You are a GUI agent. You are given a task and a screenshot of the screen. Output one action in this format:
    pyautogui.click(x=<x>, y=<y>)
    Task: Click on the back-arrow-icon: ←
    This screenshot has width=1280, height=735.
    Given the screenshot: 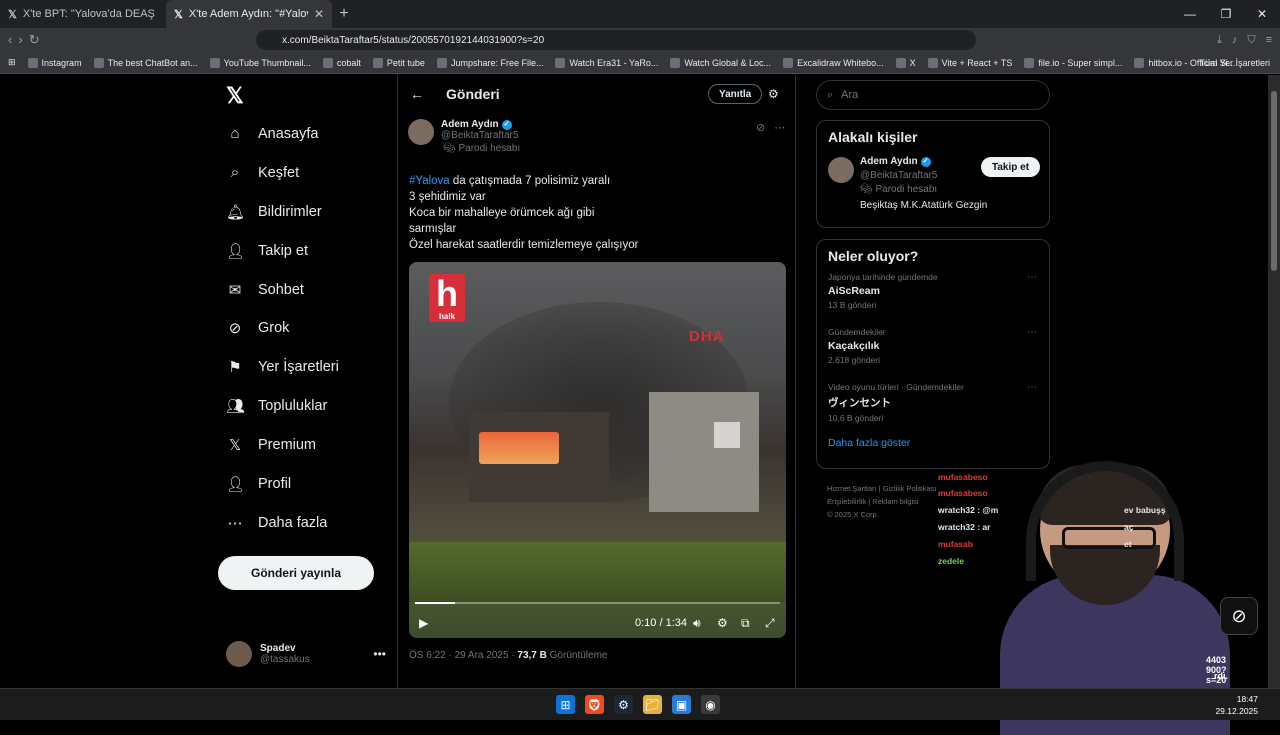 What is the action you would take?
    pyautogui.click(x=417, y=94)
    